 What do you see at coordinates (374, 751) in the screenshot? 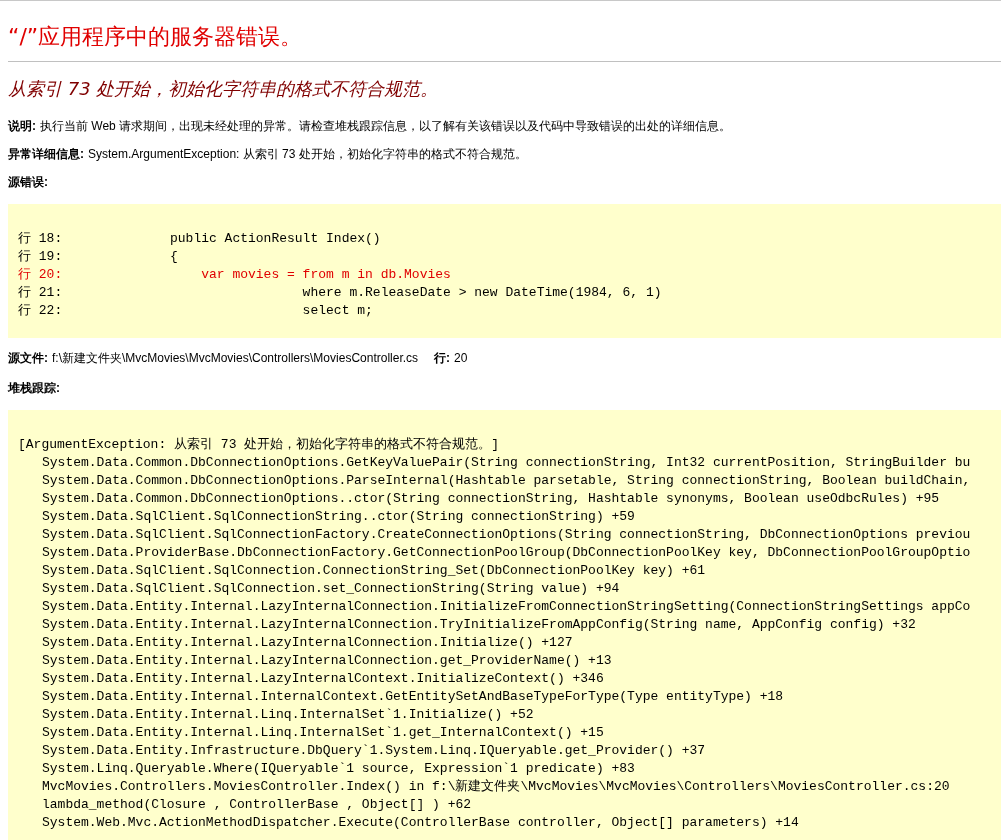
I see `stack-trace-line: System.Data.Entity.Infrastructure.DbQuery`1.System.Linq.IQueryable.get_Provider() +37` at bounding box center [374, 751].